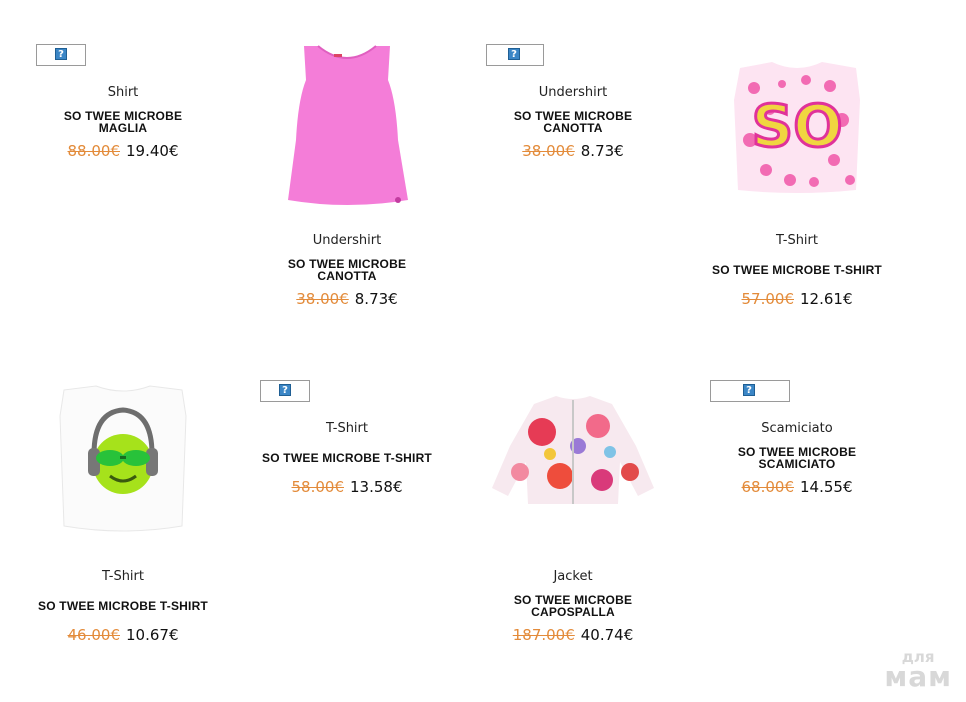 This screenshot has width=966, height=702. I want to click on old-price: 58.00€, so click(318, 487).